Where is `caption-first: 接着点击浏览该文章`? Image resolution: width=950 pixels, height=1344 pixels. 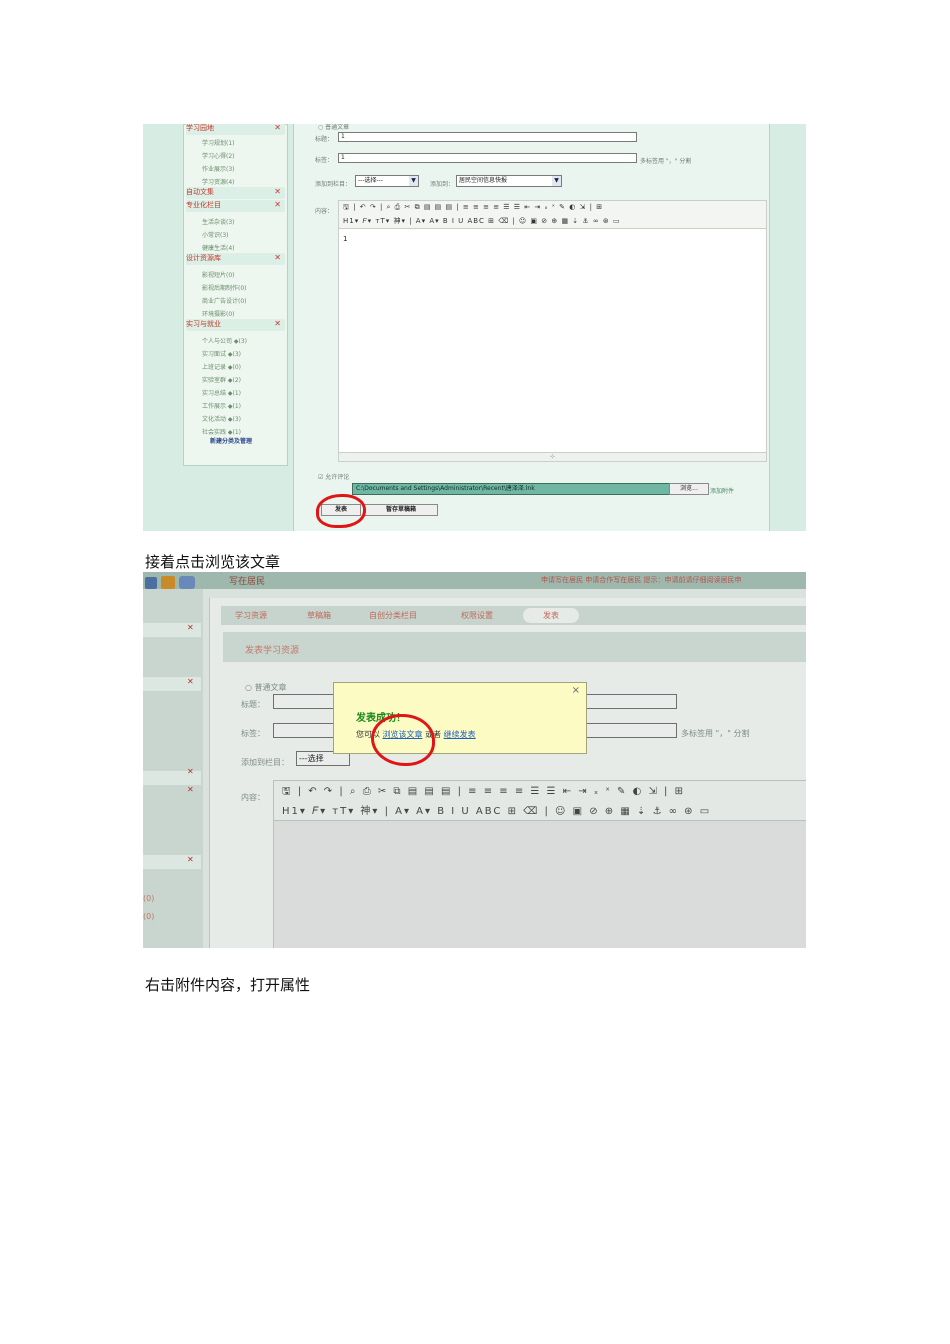
caption-first: 接着点击浏览该文章 is located at coordinates (213, 562).